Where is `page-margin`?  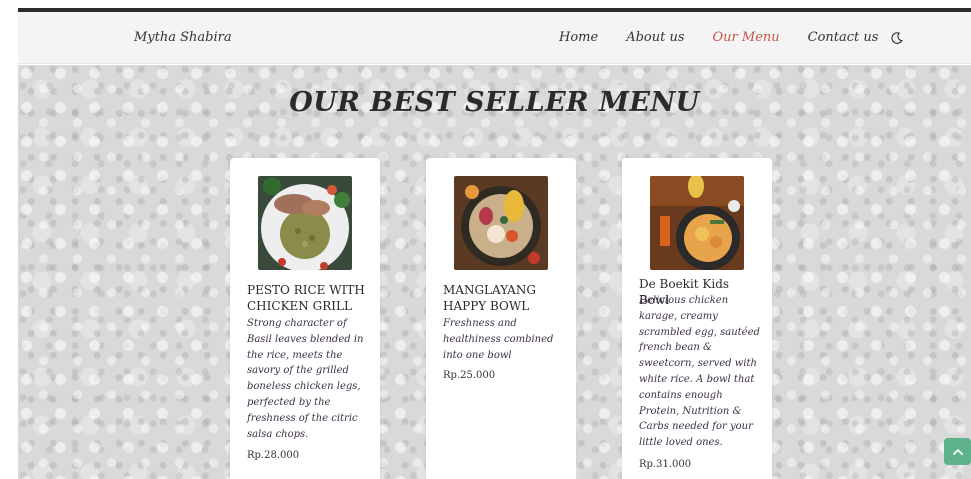 page-margin is located at coordinates (9, 239).